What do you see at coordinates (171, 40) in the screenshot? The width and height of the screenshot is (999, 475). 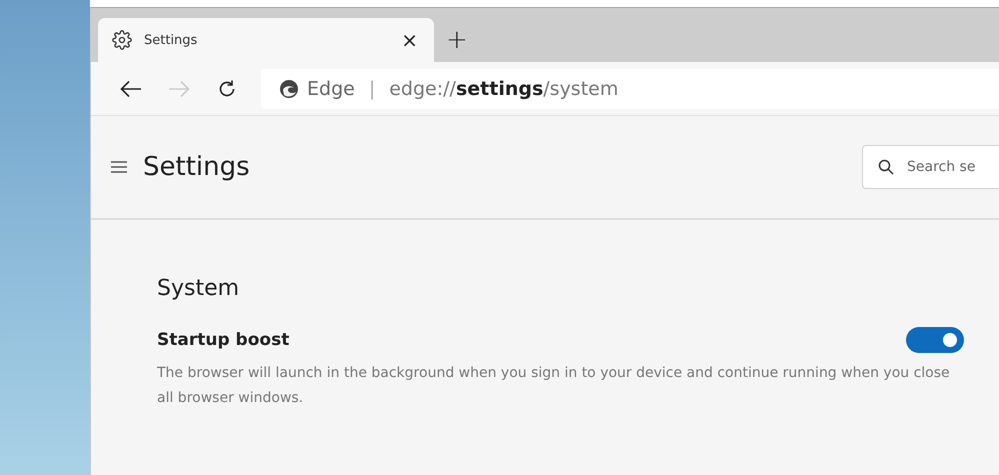 I see `tab-title: Settings` at bounding box center [171, 40].